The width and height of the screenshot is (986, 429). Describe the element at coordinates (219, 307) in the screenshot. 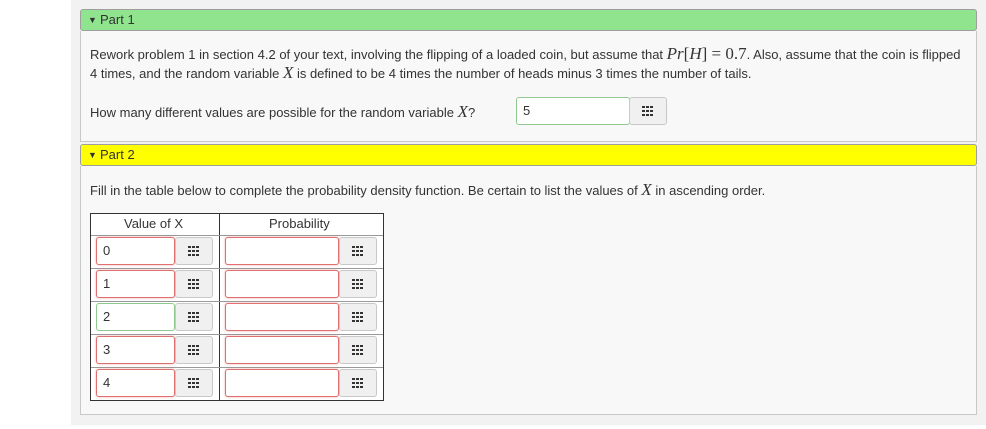

I see `column-divider` at that location.